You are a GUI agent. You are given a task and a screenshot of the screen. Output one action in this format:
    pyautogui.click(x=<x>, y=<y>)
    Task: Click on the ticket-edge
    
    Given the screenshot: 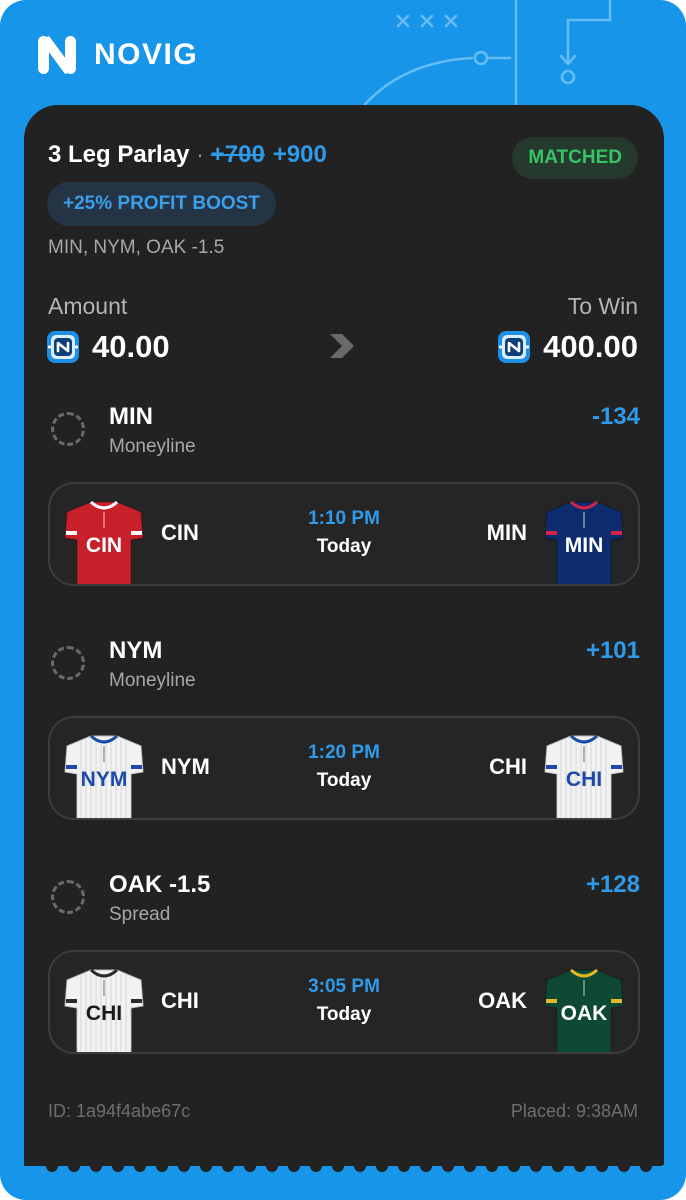 What is the action you would take?
    pyautogui.click(x=343, y=1166)
    